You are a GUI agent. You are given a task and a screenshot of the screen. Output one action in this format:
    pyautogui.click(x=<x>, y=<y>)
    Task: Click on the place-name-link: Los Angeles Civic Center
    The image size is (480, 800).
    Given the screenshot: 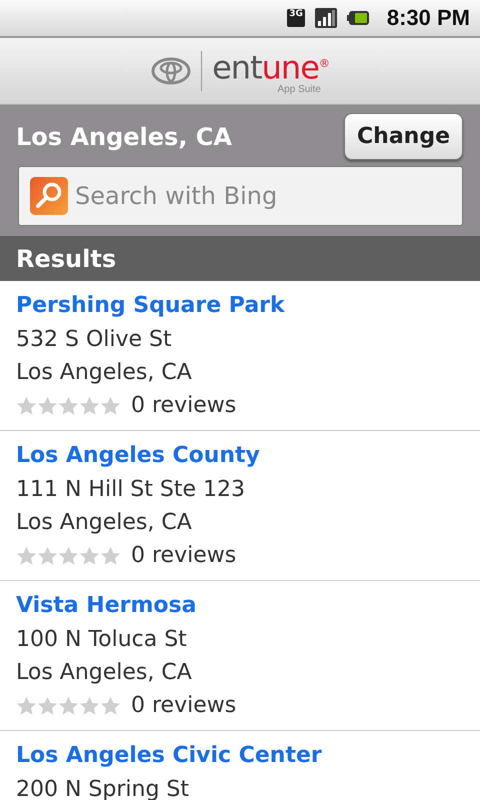 What is the action you would take?
    pyautogui.click(x=240, y=756)
    